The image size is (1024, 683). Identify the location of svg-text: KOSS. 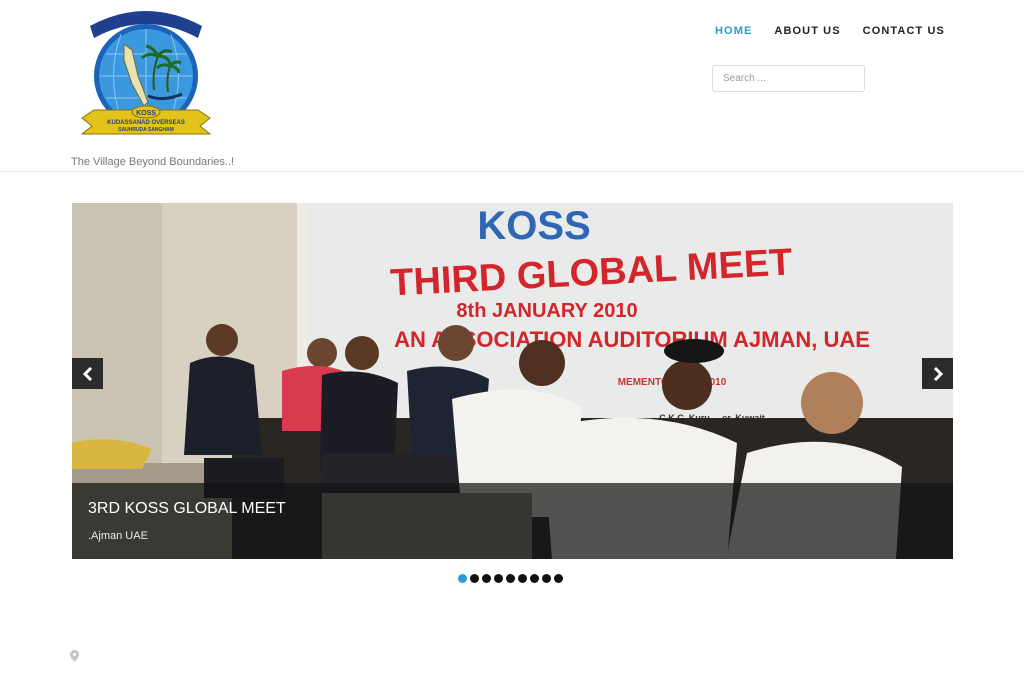
(146, 113).